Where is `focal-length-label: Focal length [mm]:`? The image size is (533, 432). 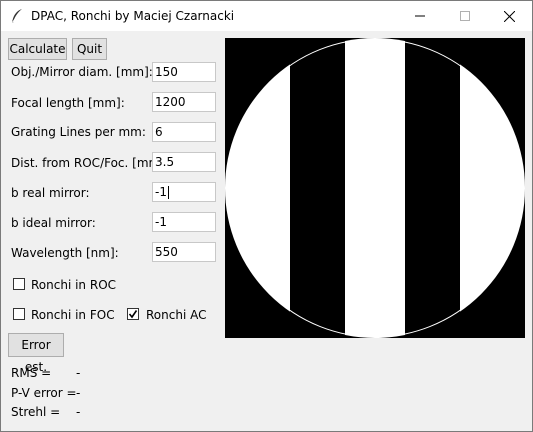
focal-length-label: Focal length [mm]: is located at coordinates (68, 103).